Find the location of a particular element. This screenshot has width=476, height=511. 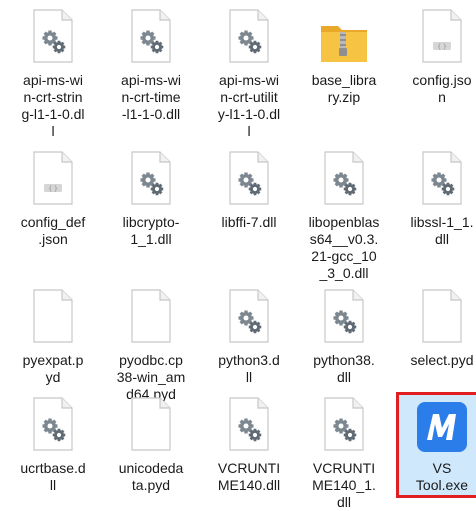

file-name-label: libssl-1_1. dll is located at coordinates (442, 230).